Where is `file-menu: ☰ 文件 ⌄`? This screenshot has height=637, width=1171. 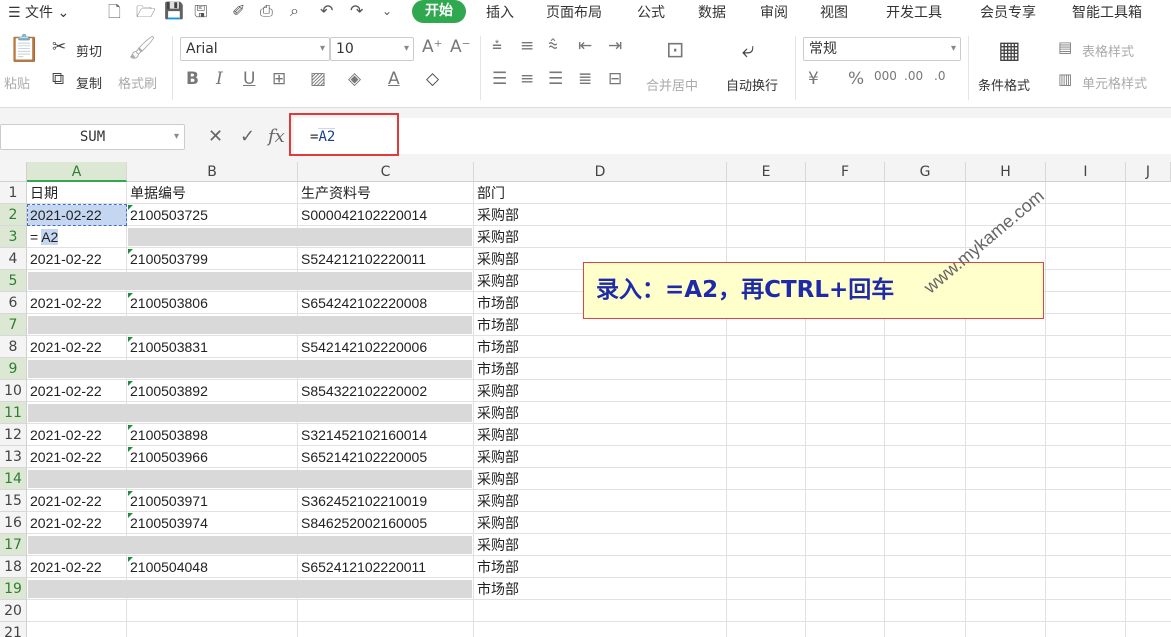
file-menu: ☰ 文件 ⌄ is located at coordinates (38, 12).